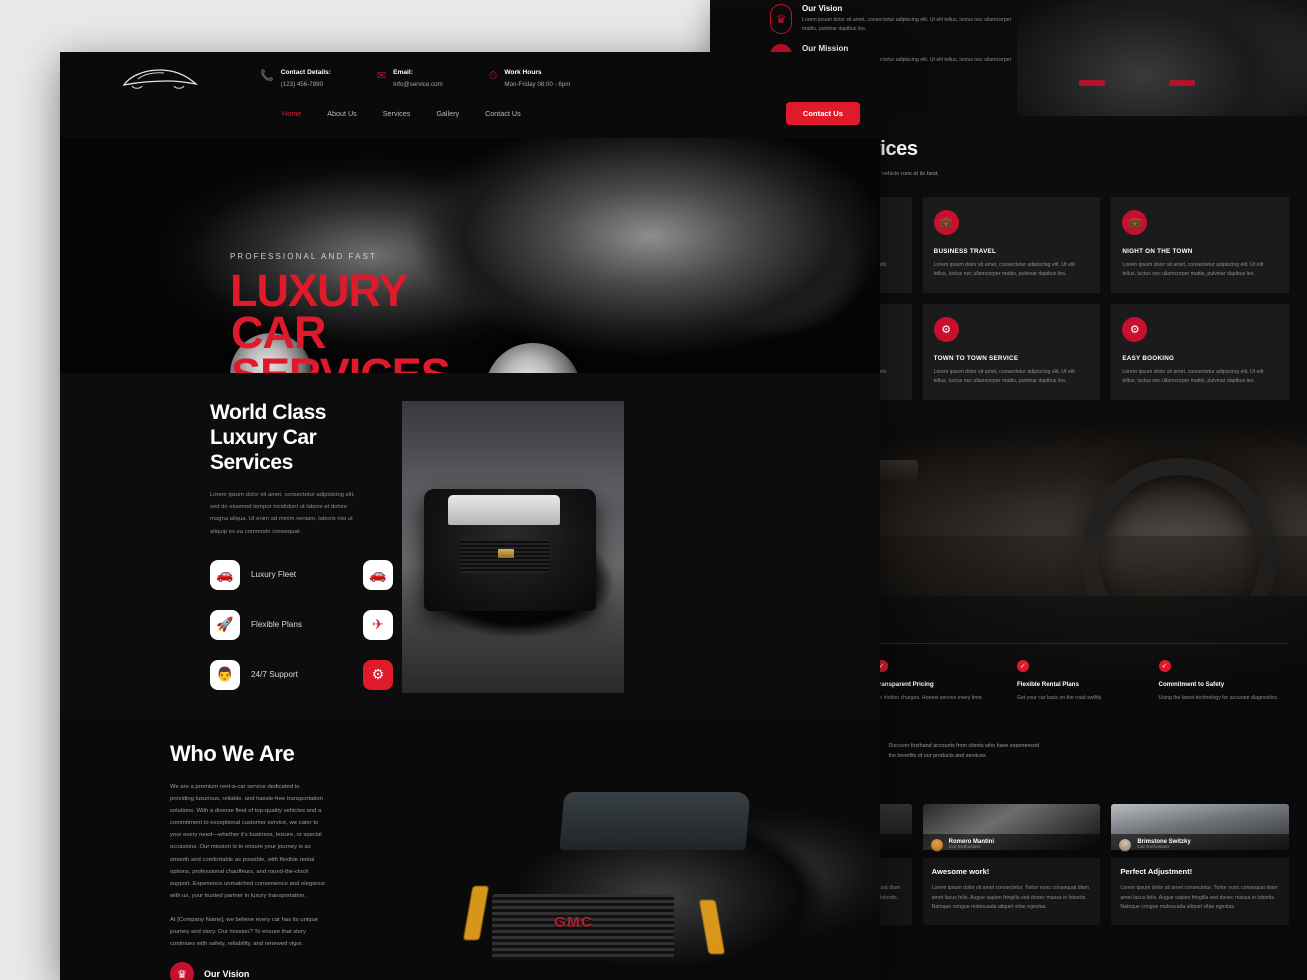 The height and width of the screenshot is (980, 1307). I want to click on vision-title: Our Vision, so click(822, 8).